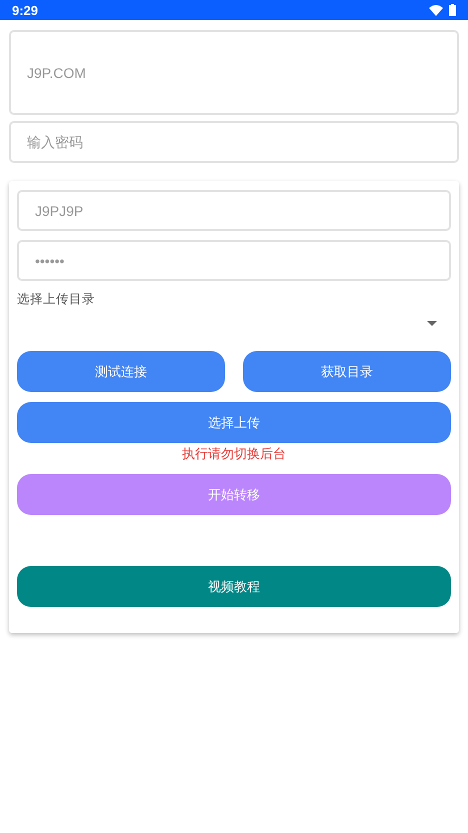 The width and height of the screenshot is (468, 833). Describe the element at coordinates (234, 142) in the screenshot. I see `password-field: 输入密码` at that location.